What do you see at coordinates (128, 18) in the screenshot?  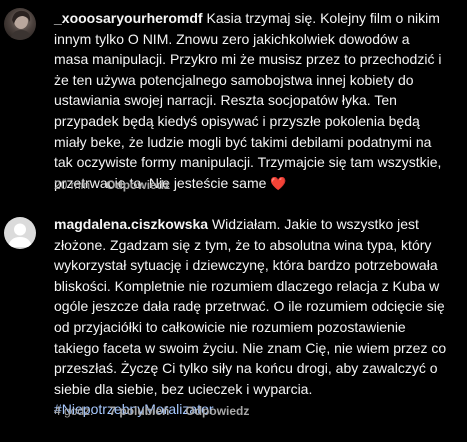 I see `comment-username: _xooosaryourheromdf` at bounding box center [128, 18].